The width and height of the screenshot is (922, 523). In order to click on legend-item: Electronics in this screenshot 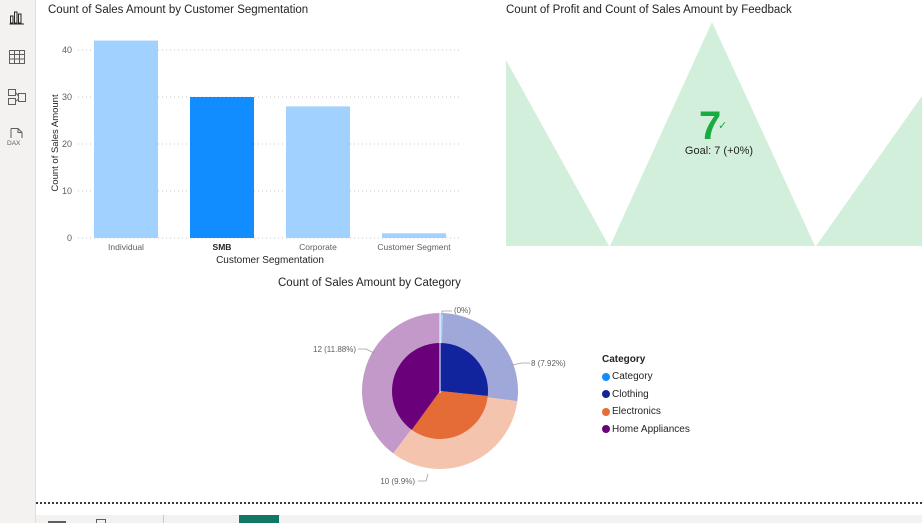, I will do `click(646, 412)`.